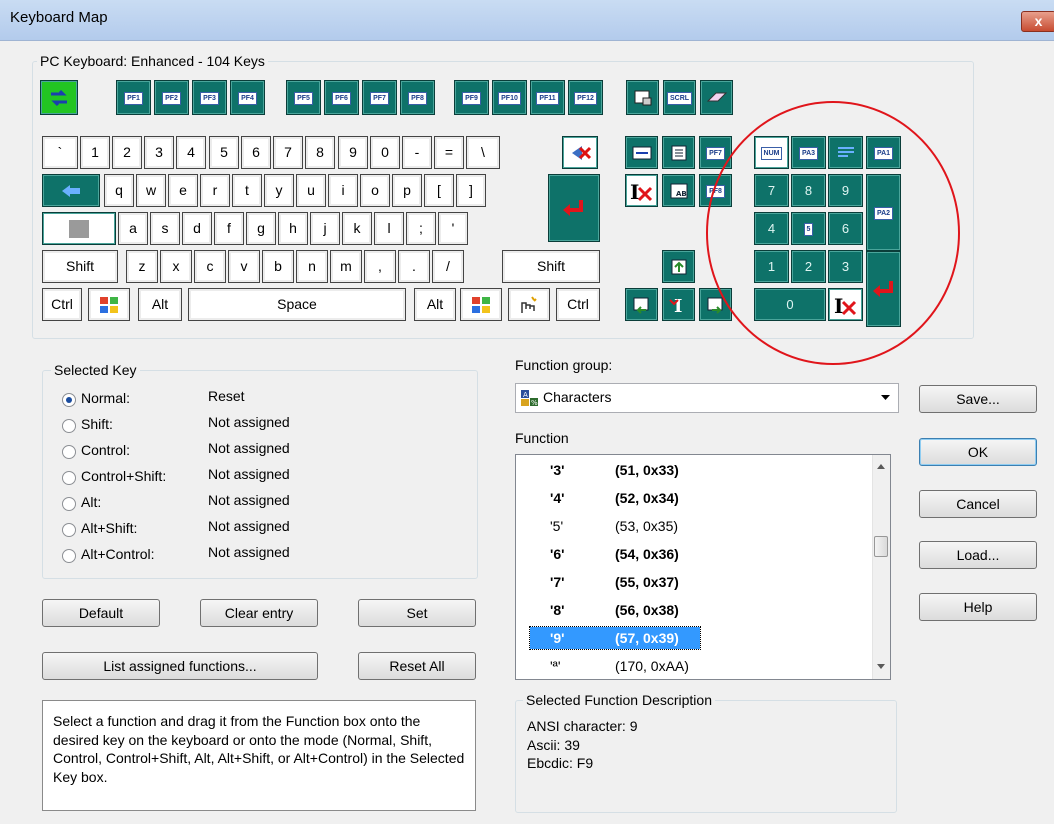 This screenshot has height=824, width=1054. What do you see at coordinates (641, 304) in the screenshot?
I see `arrow-left-key` at bounding box center [641, 304].